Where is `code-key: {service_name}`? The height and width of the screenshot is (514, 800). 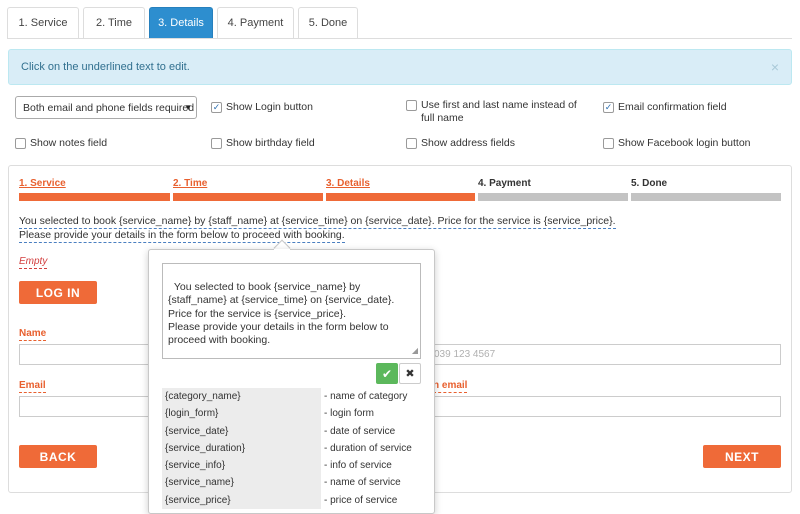
code-key: {service_name} is located at coordinates (241, 483).